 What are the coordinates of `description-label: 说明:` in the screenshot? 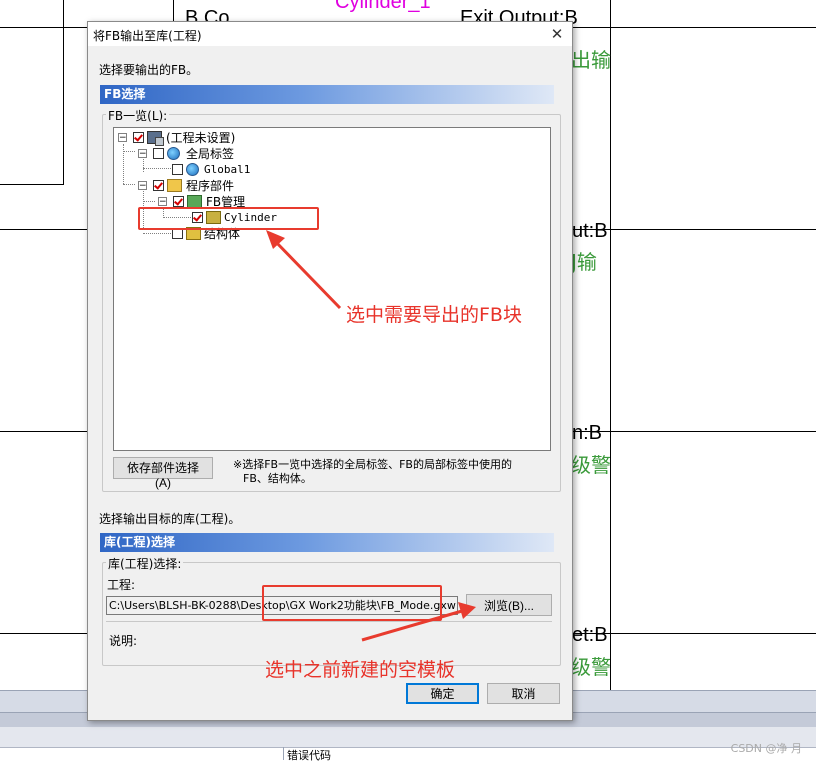 It's located at (123, 641).